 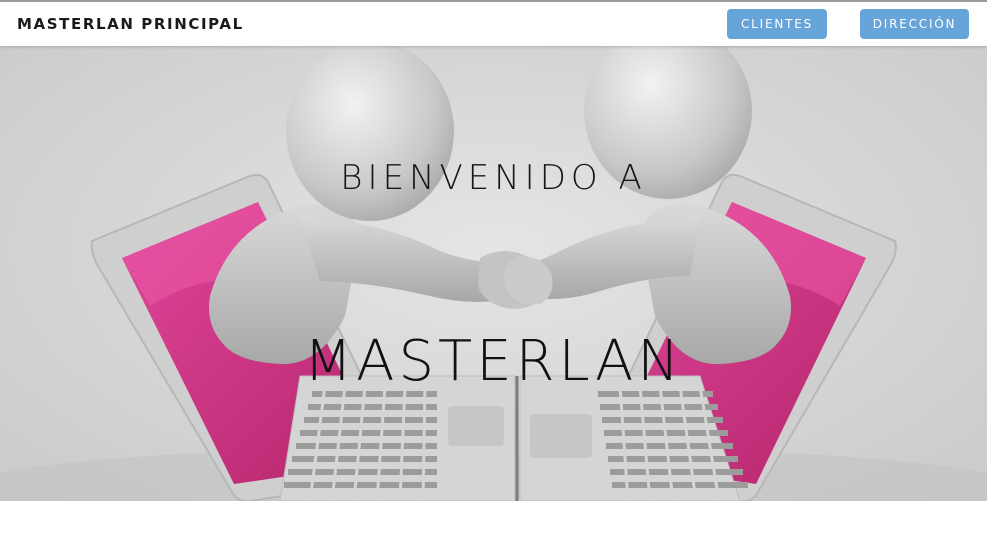 I want to click on hero-welcome-text: BIENVENIDO A, so click(x=493, y=178).